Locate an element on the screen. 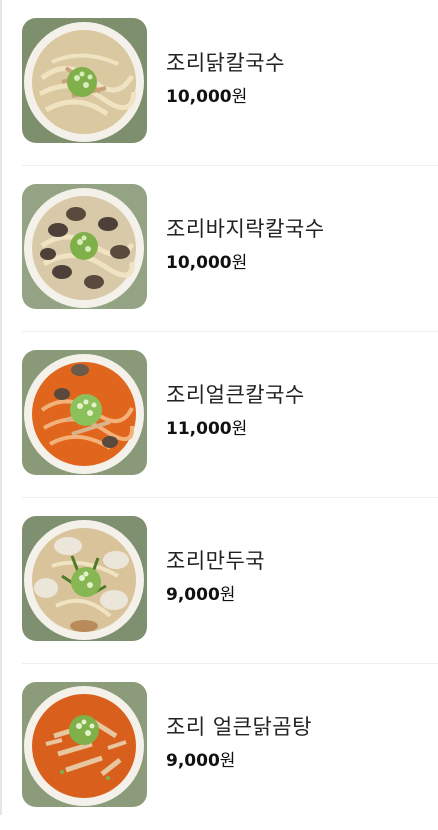 The image size is (438, 830). menu-item-name: 조리바지락칼국수 is located at coordinates (245, 229).